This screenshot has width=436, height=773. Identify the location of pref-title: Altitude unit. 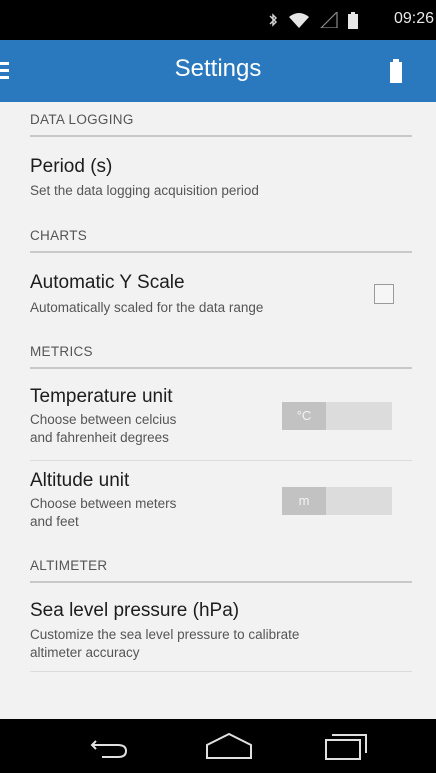
(80, 480).